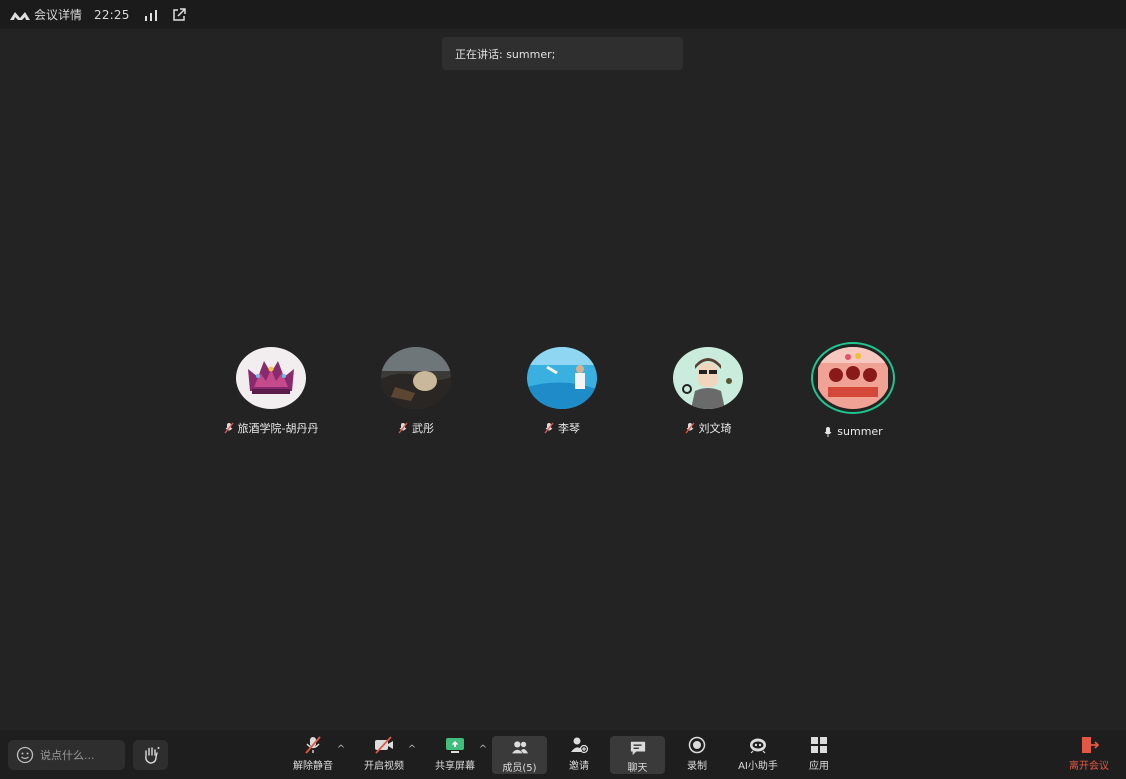 Image resolution: width=1126 pixels, height=779 pixels. I want to click on participant-tile: 旅酒学院-胡丹丹, so click(271, 391).